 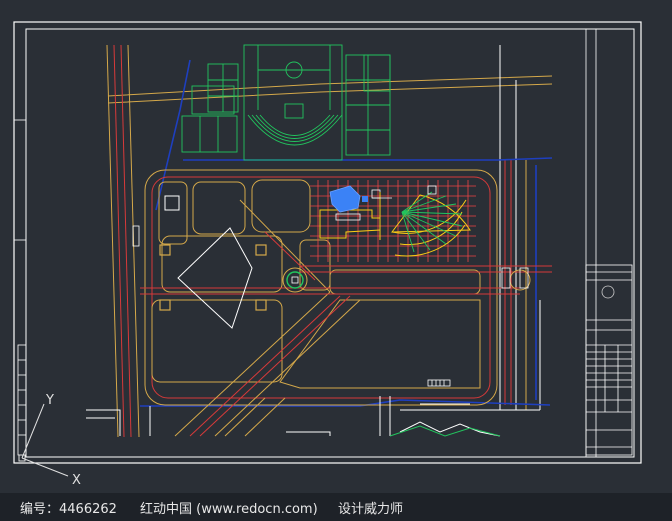 What do you see at coordinates (355, 212) in the screenshot?
I see `main-building` at bounding box center [355, 212].